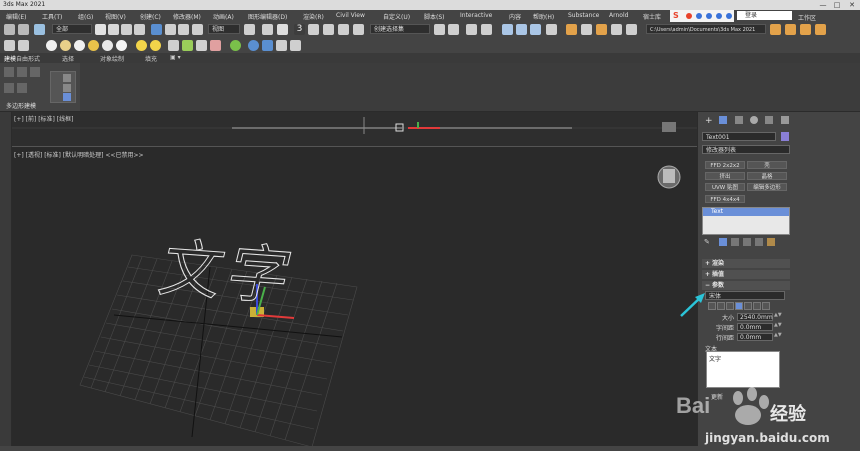  Describe the element at coordinates (170, 29) in the screenshot. I see `rotate-icon` at that location.